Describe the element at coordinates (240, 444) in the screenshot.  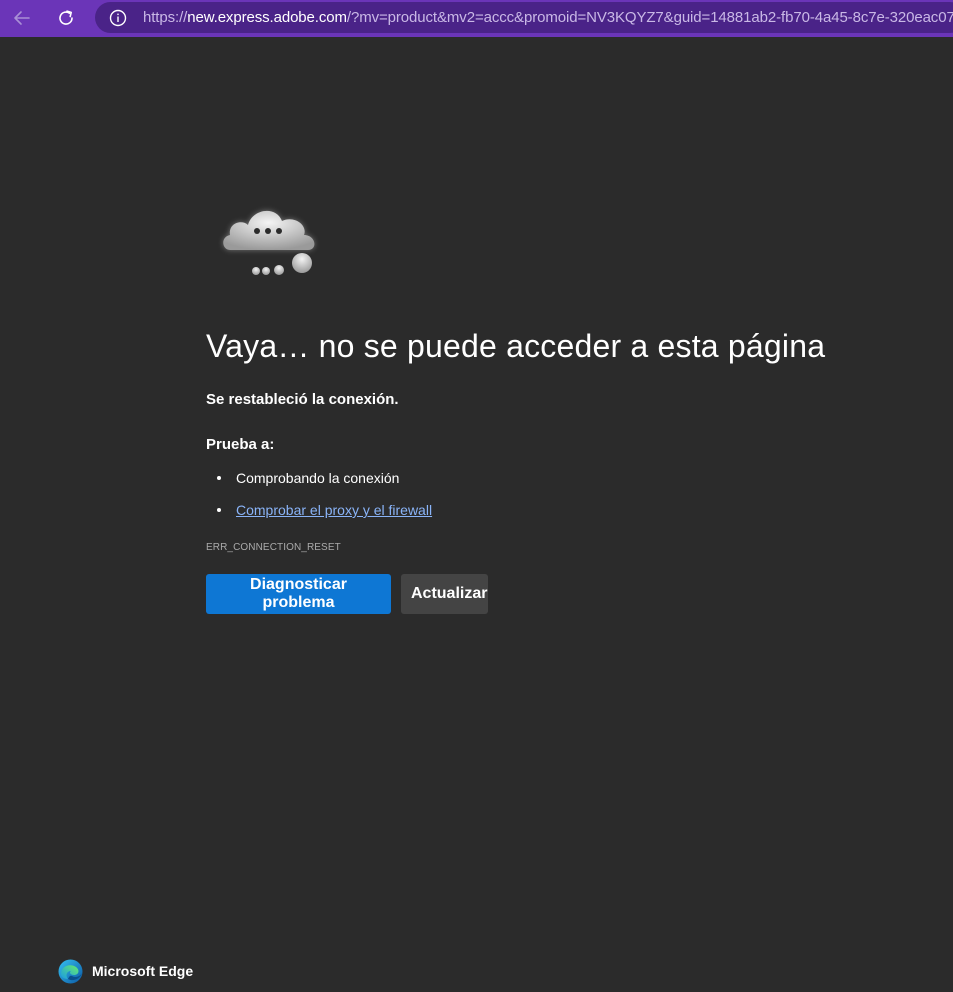
I see `try-label: Prueba a:` at that location.